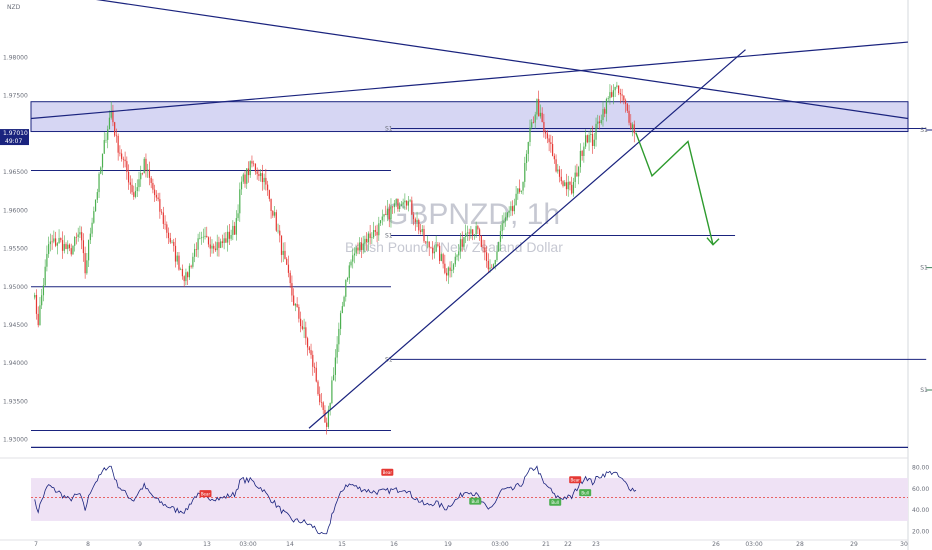 The width and height of the screenshot is (932, 550). Describe the element at coordinates (546, 544) in the screenshot. I see `time-tick-label: 21` at that location.